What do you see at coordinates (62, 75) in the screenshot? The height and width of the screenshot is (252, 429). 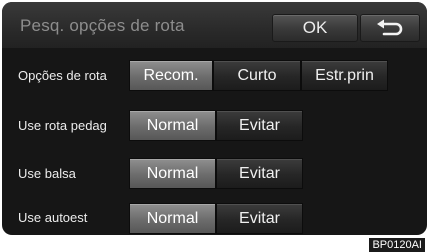 I see `route-options-label: Opções de rota` at bounding box center [62, 75].